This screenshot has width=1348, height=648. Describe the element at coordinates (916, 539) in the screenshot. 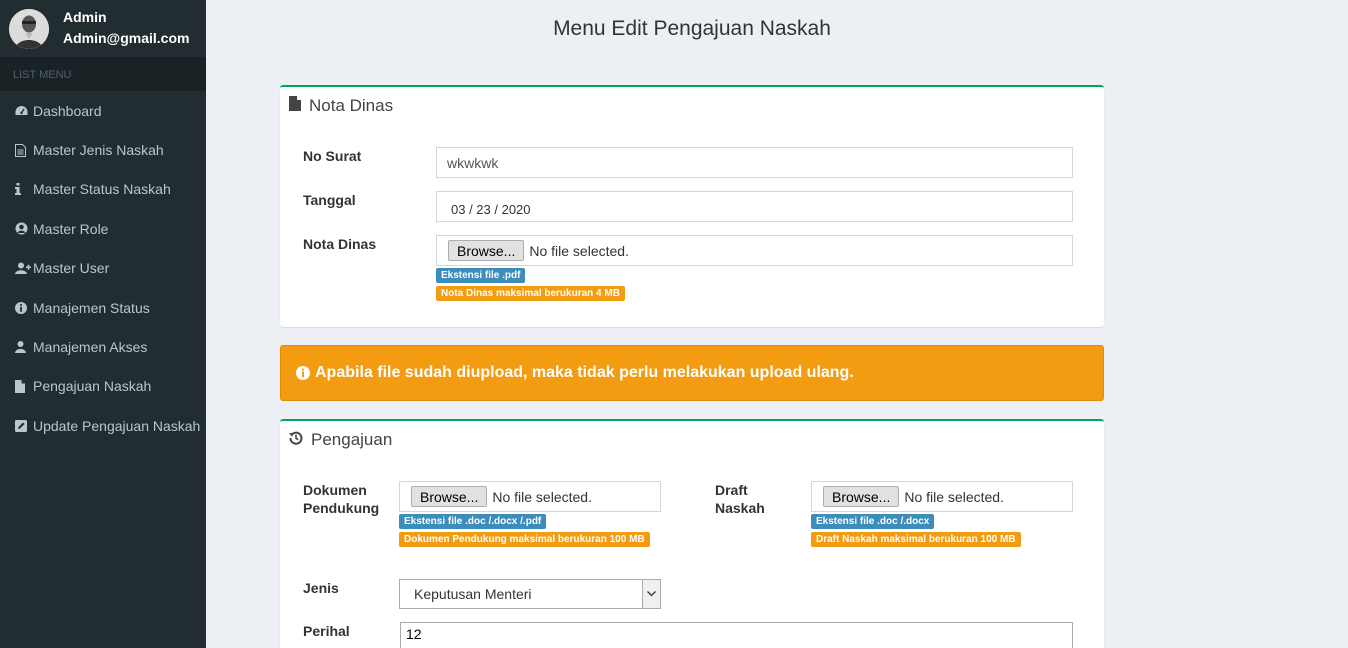

I see `file-size-badge: Draft Naskah maksimal berukuran 100 MB` at that location.